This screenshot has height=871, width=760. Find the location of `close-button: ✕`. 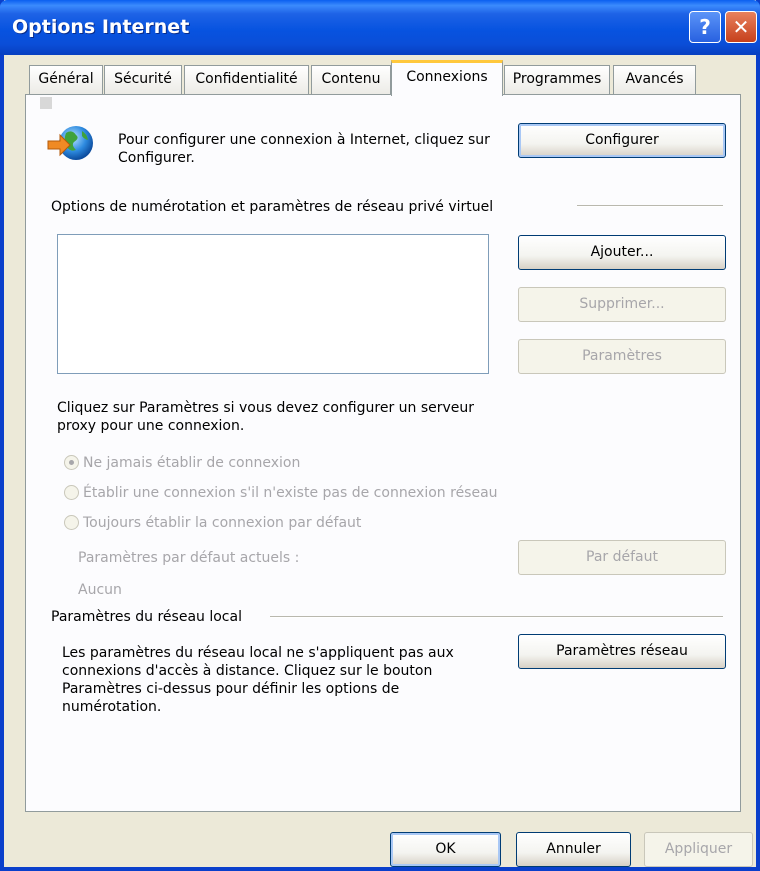

close-button: ✕ is located at coordinates (741, 27).